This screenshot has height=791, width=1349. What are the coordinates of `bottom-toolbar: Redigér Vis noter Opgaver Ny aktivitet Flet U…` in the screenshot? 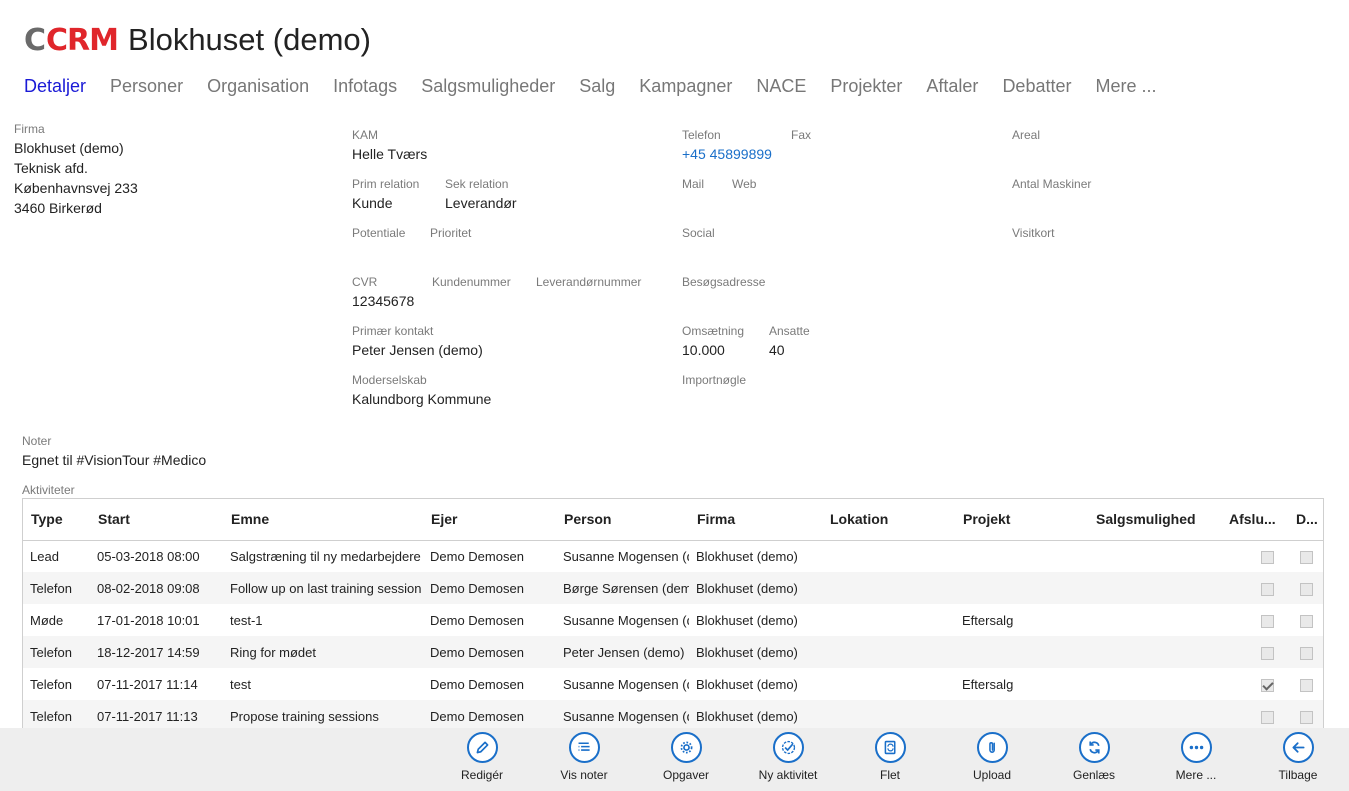 It's located at (674, 759).